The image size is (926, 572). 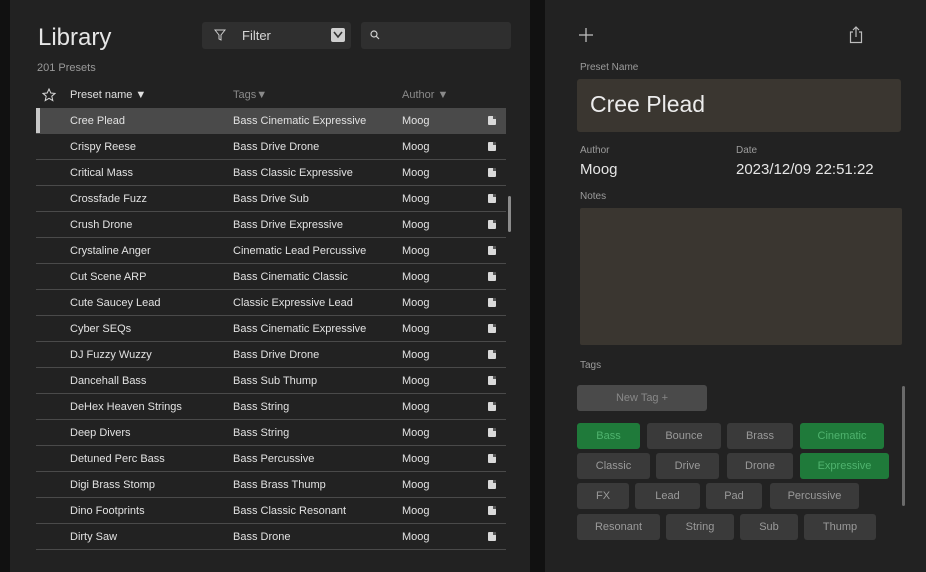 What do you see at coordinates (271, 433) in the screenshot?
I see `table-row: Deep Divers Bass String Moog` at bounding box center [271, 433].